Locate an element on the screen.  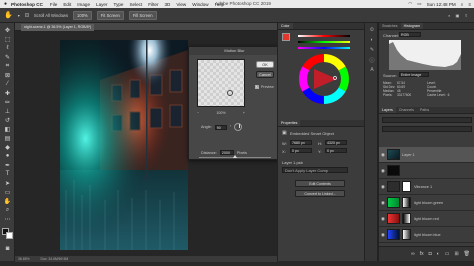
menu-edit: Edit is located at coordinates (67, 4).